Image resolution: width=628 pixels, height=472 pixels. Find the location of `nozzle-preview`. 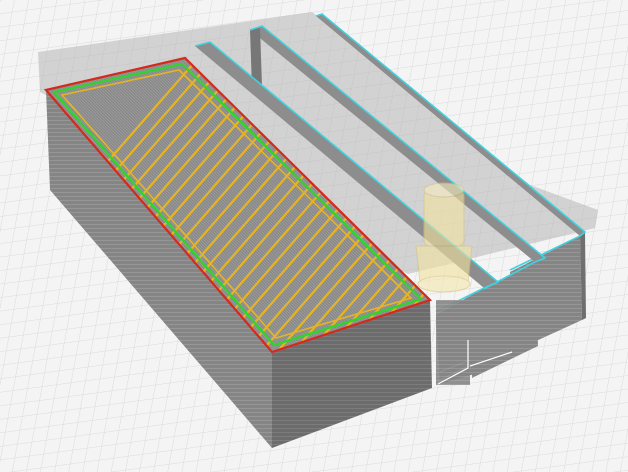

nozzle-preview is located at coordinates (444, 237).